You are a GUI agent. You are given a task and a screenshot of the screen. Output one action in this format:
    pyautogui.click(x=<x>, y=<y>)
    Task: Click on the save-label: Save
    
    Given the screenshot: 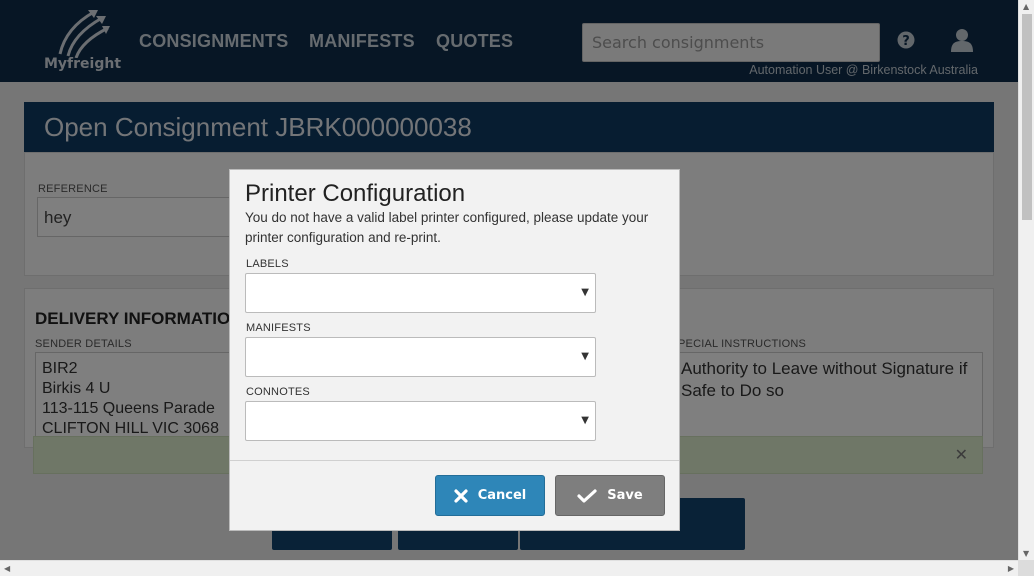 What is the action you would take?
    pyautogui.click(x=625, y=495)
    